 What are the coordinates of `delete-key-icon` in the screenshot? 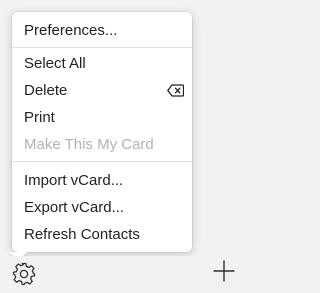 It's located at (175, 90).